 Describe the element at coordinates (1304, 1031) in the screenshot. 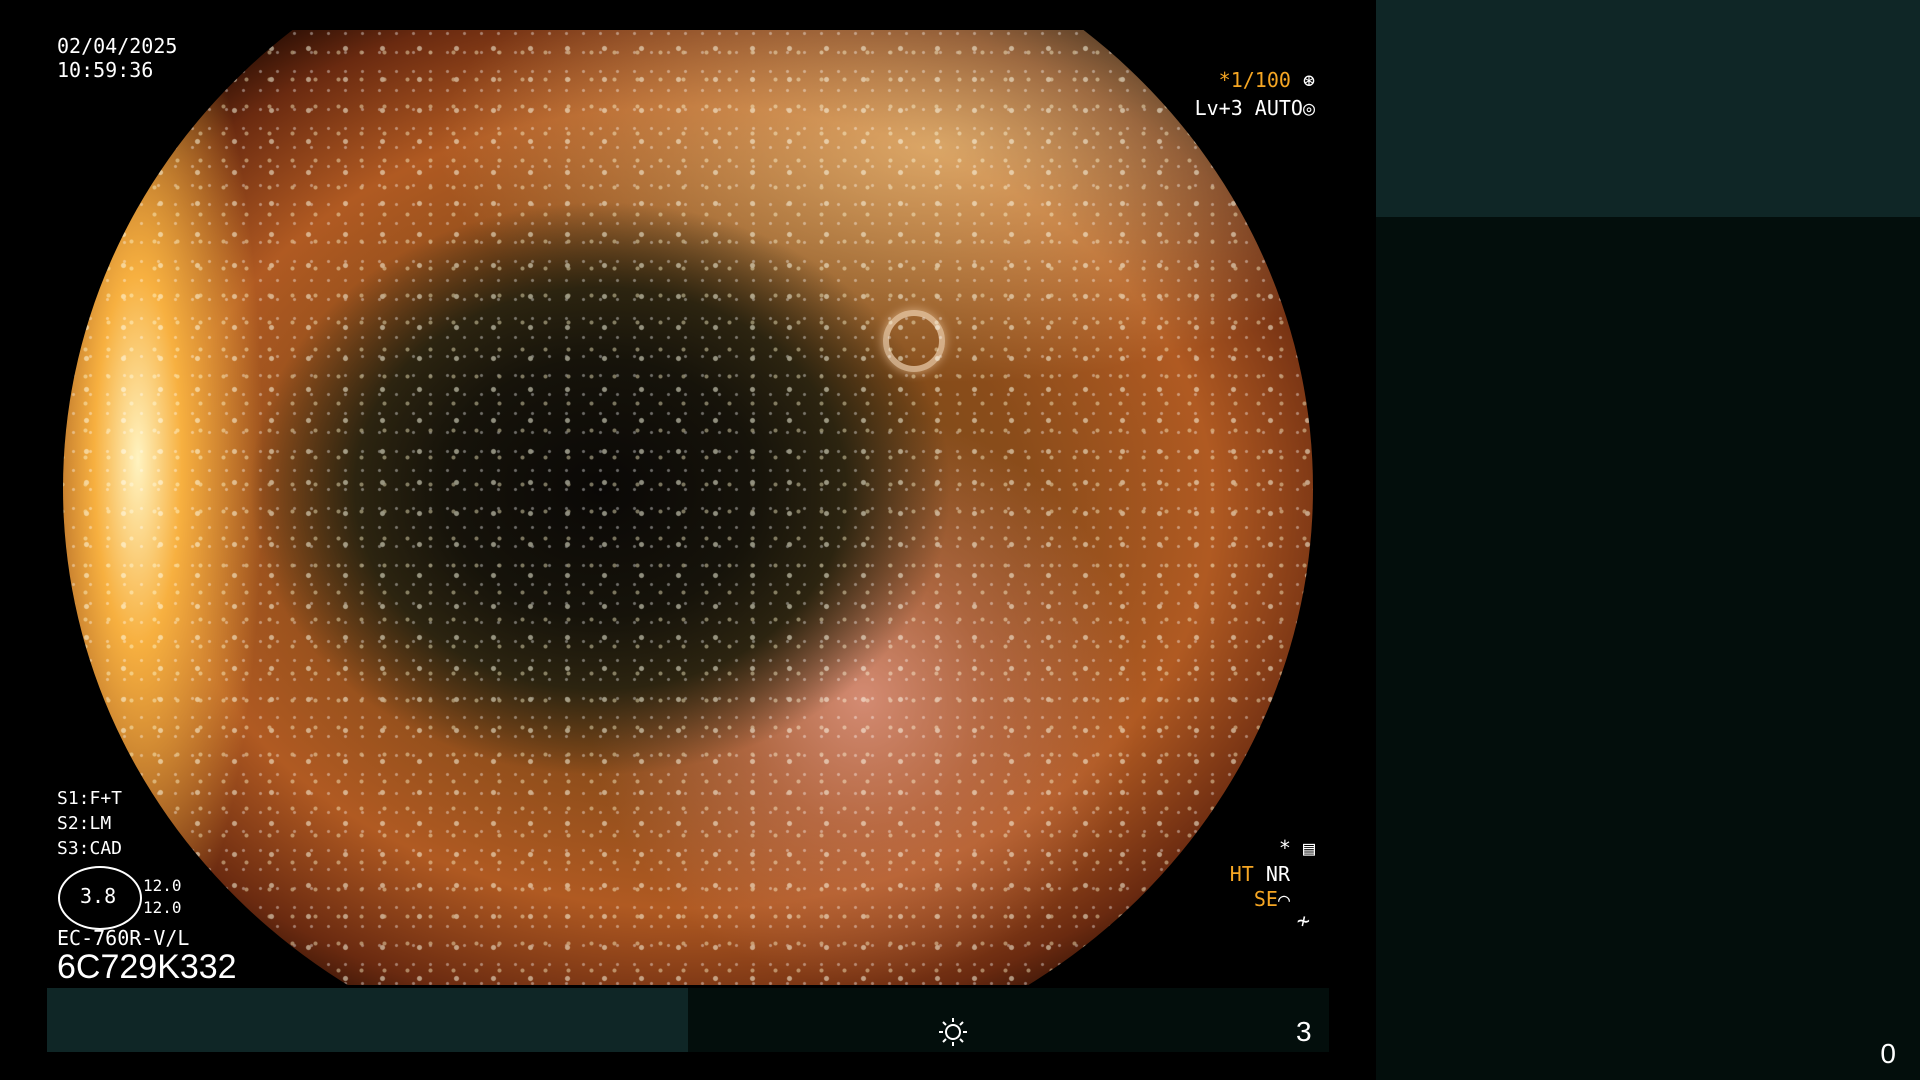

I see `bottom-number: 3` at that location.